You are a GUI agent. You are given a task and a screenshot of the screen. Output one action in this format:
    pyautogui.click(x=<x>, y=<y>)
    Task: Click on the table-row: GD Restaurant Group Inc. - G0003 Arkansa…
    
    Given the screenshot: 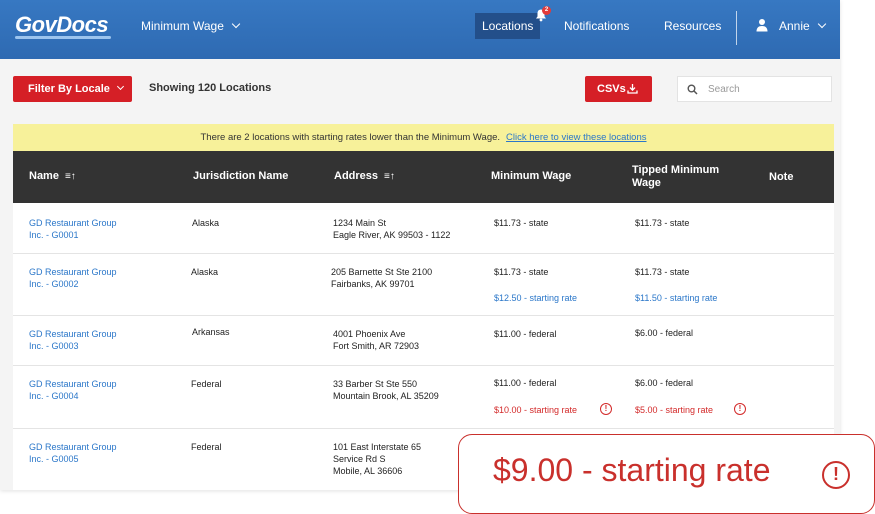 What is the action you would take?
    pyautogui.click(x=423, y=341)
    